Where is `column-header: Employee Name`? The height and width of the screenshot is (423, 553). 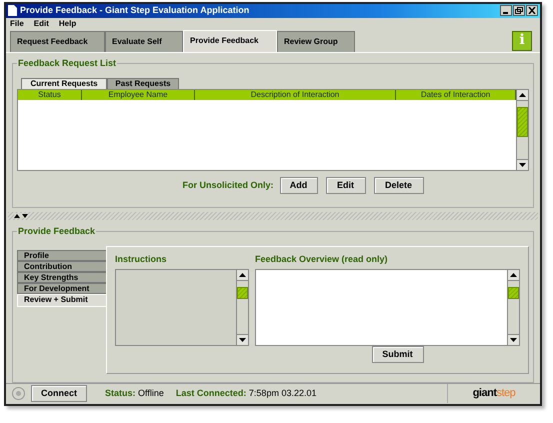
column-header: Employee Name is located at coordinates (138, 95).